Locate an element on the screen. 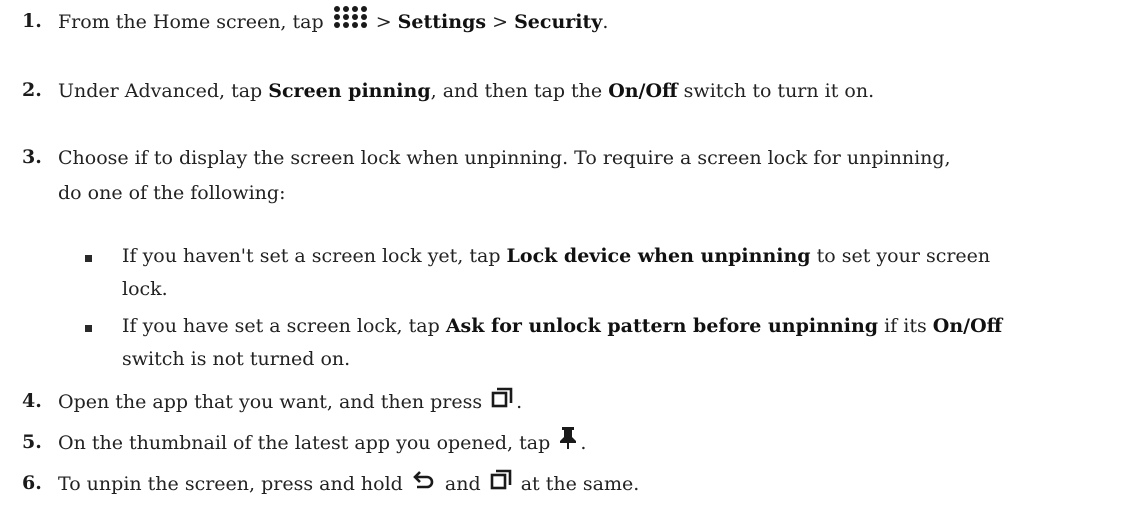 This screenshot has height=513, width=1127. security-label: Security is located at coordinates (558, 22).